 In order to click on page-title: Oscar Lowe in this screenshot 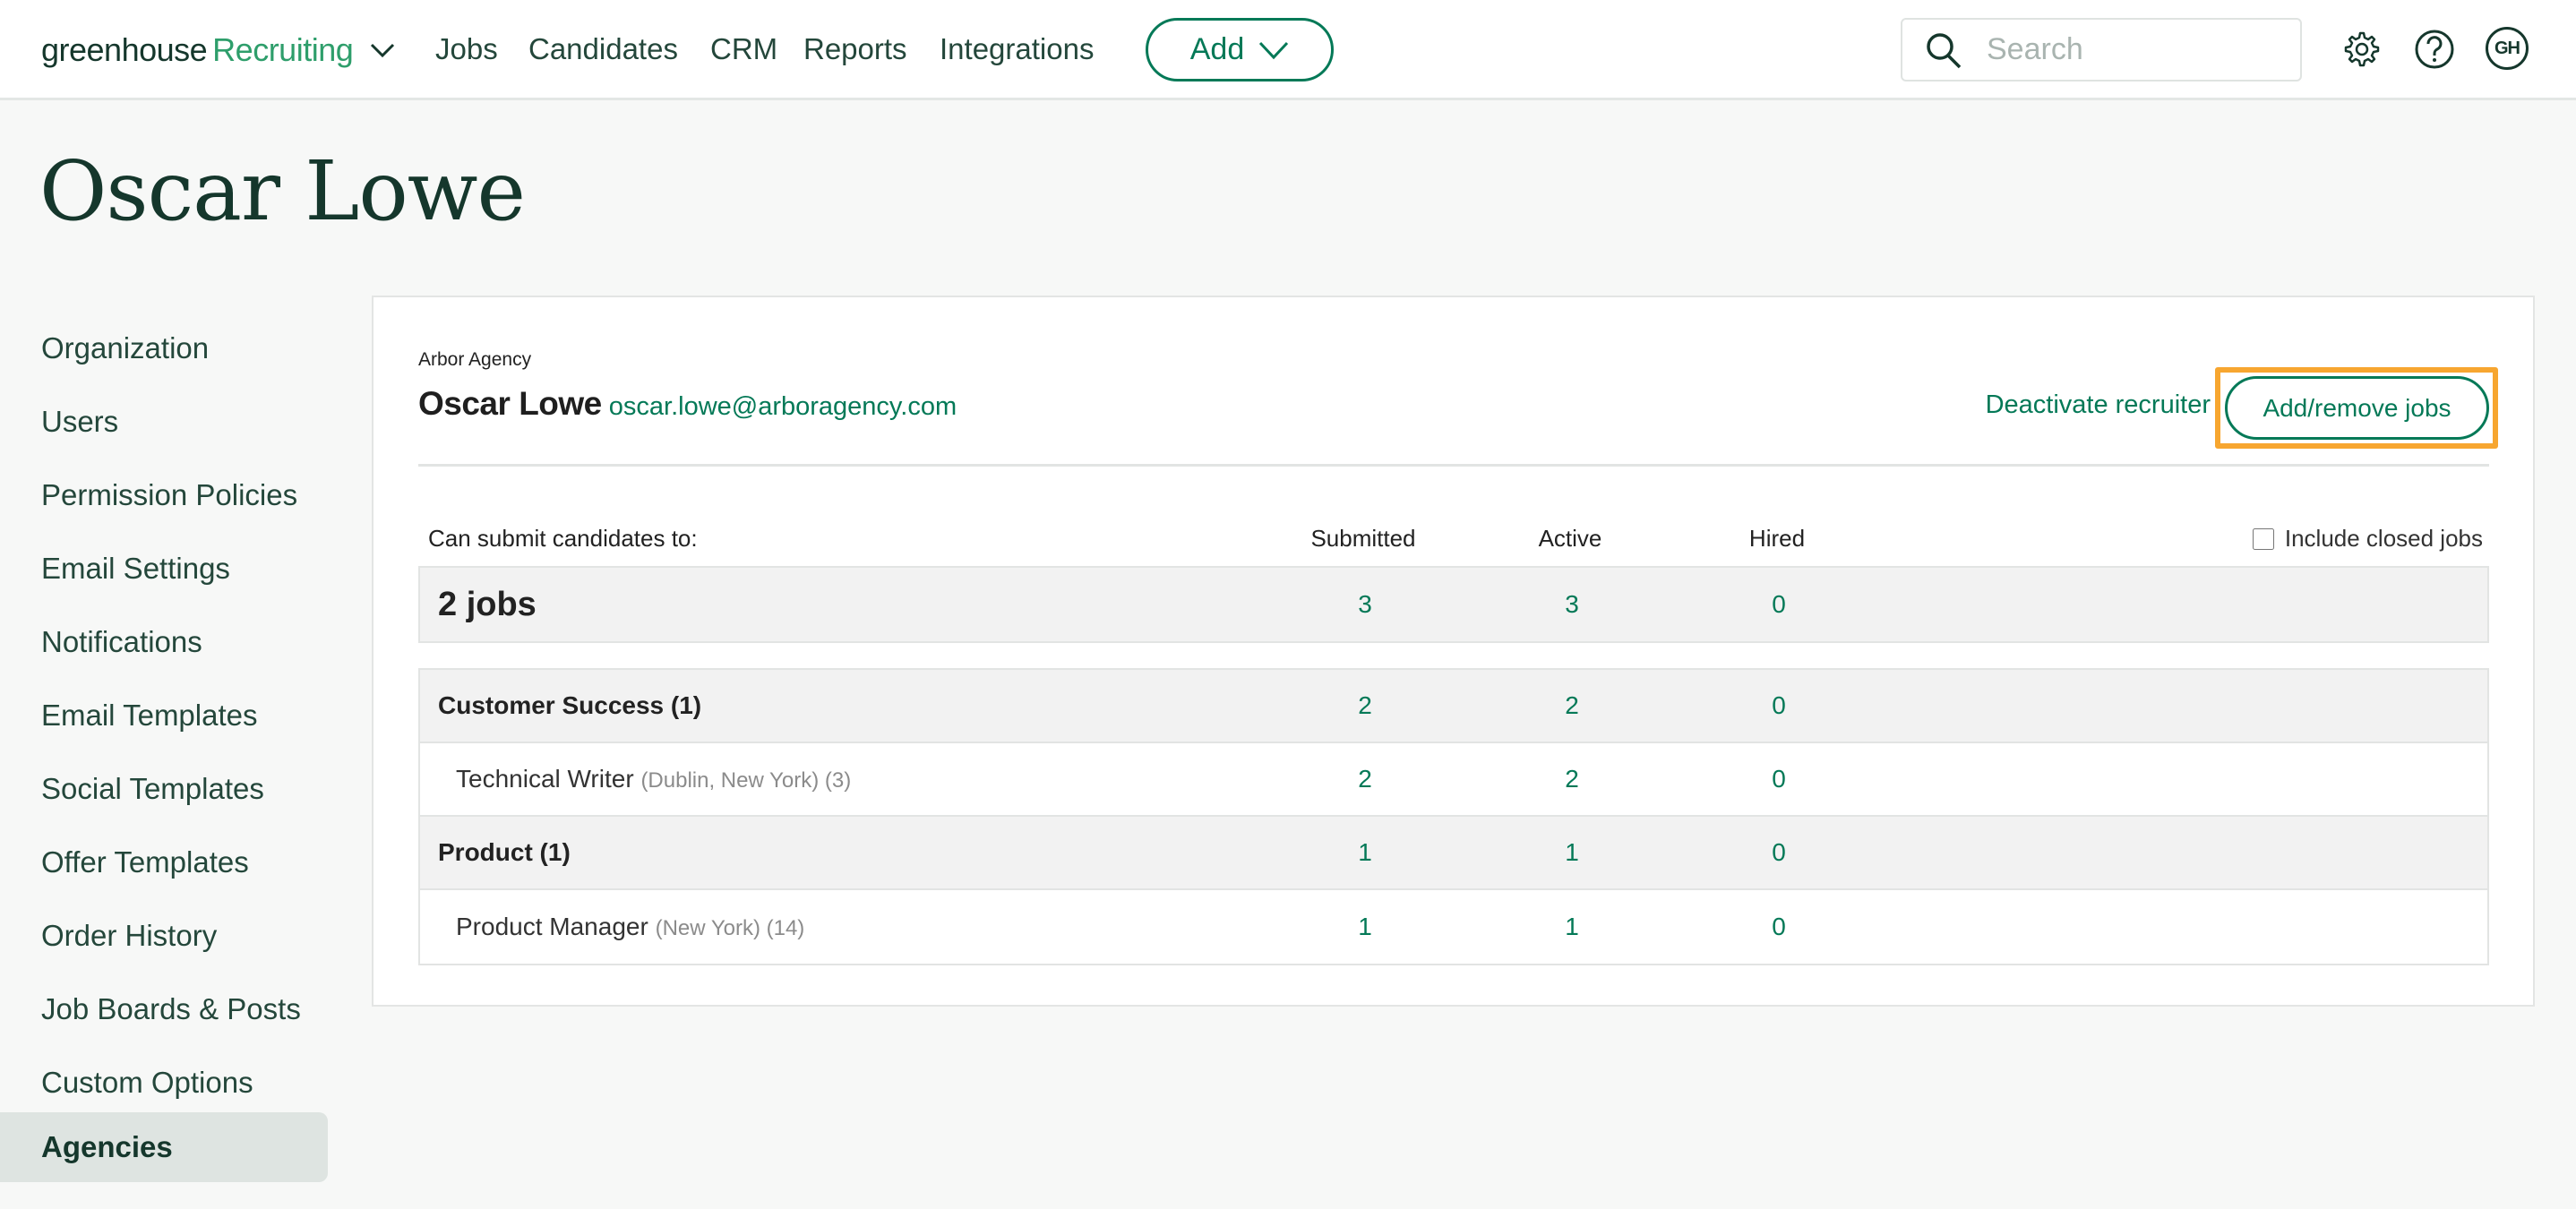, I will do `click(282, 191)`.